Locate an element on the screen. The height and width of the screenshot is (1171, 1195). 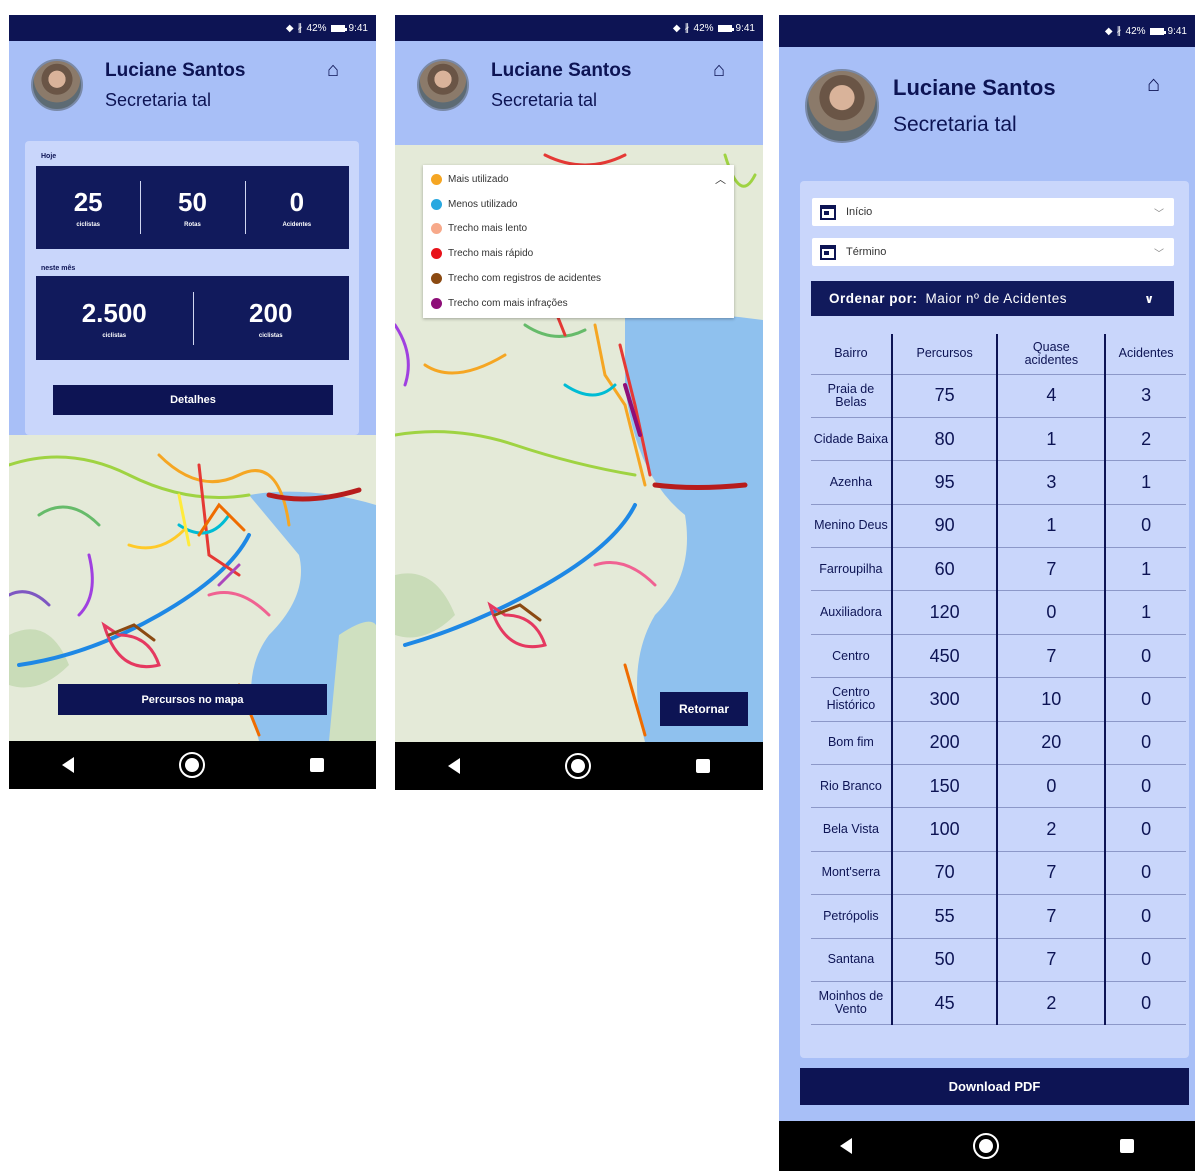
table-row: Praia de Belas 75 4 3 is located at coordinates (998, 395).